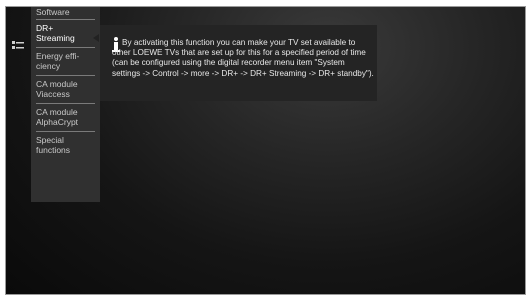  Describe the element at coordinates (65, 117) in the screenshot. I see `menu-item-ca-module-alphacrypt: CA module AlphaCrypt` at that location.